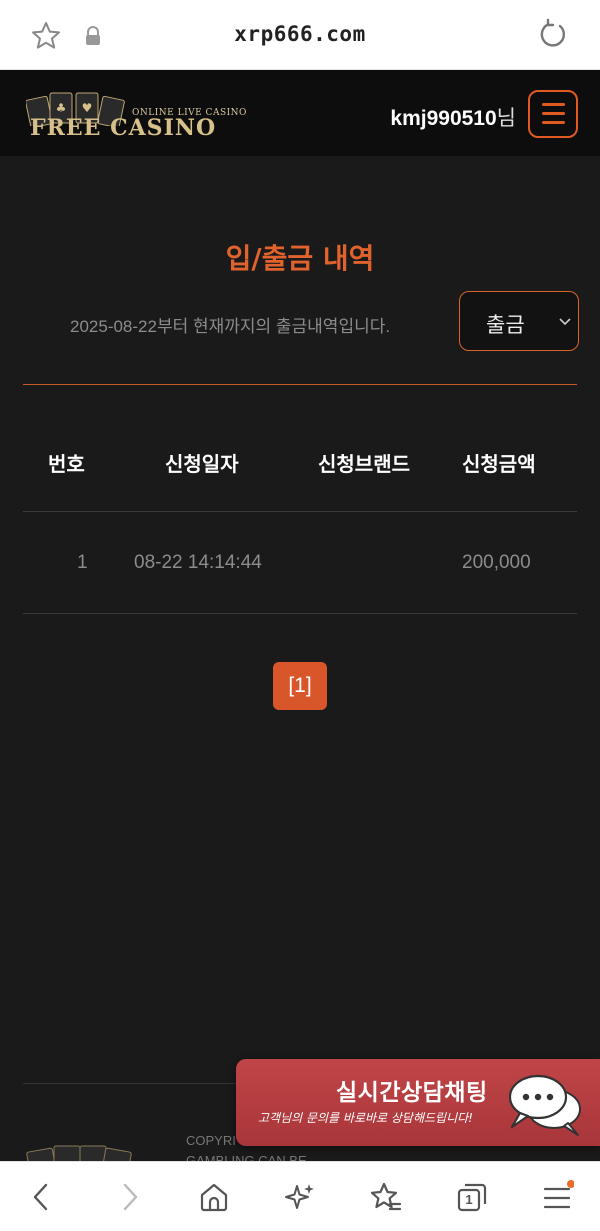 The height and width of the screenshot is (1231, 600). I want to click on url-text: xrp666.com, so click(300, 34).